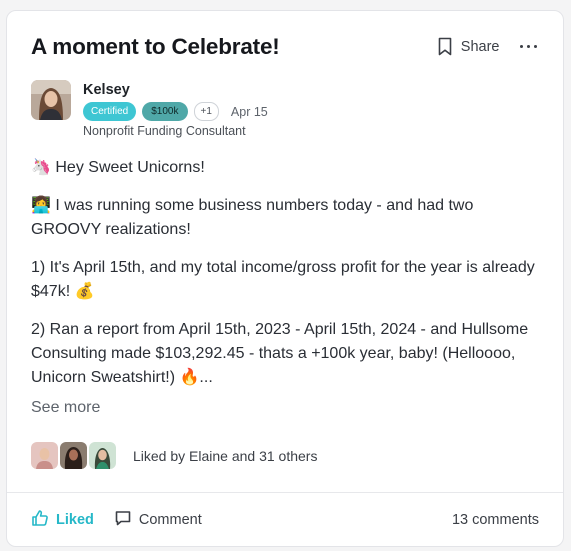 The image size is (571, 551). I want to click on comment-label: Comment, so click(170, 520).